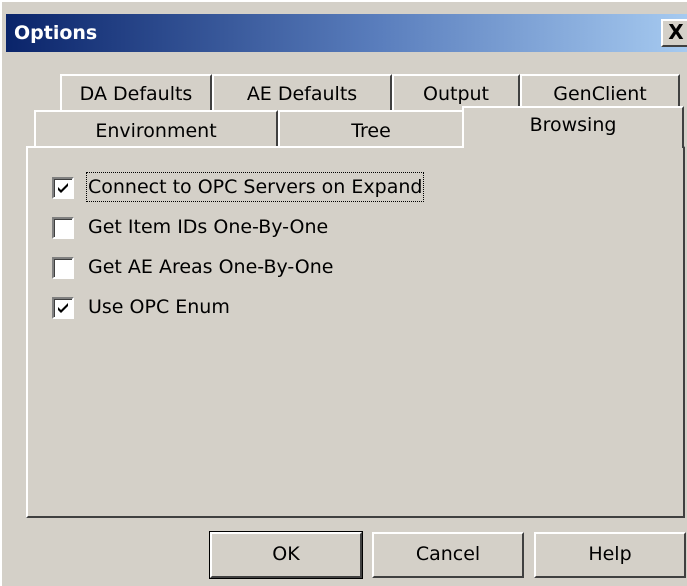 Image resolution: width=687 pixels, height=586 pixels. What do you see at coordinates (159, 307) in the screenshot?
I see `option-label: Use OPC Enum` at bounding box center [159, 307].